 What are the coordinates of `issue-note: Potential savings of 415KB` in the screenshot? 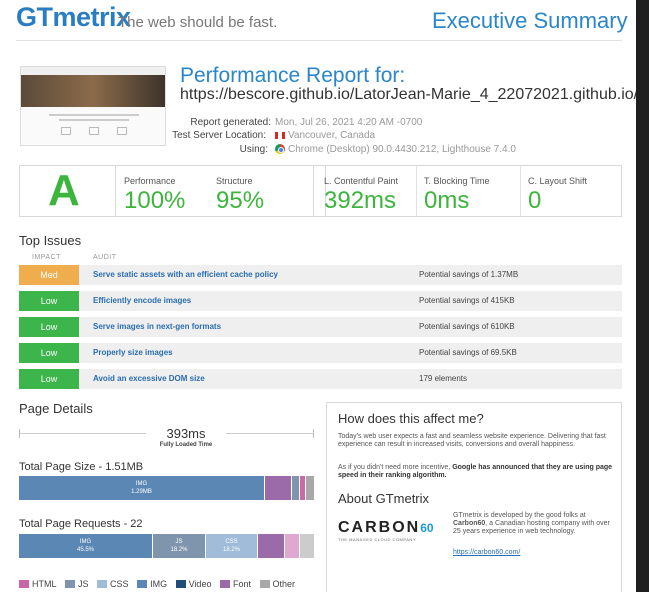 It's located at (467, 300).